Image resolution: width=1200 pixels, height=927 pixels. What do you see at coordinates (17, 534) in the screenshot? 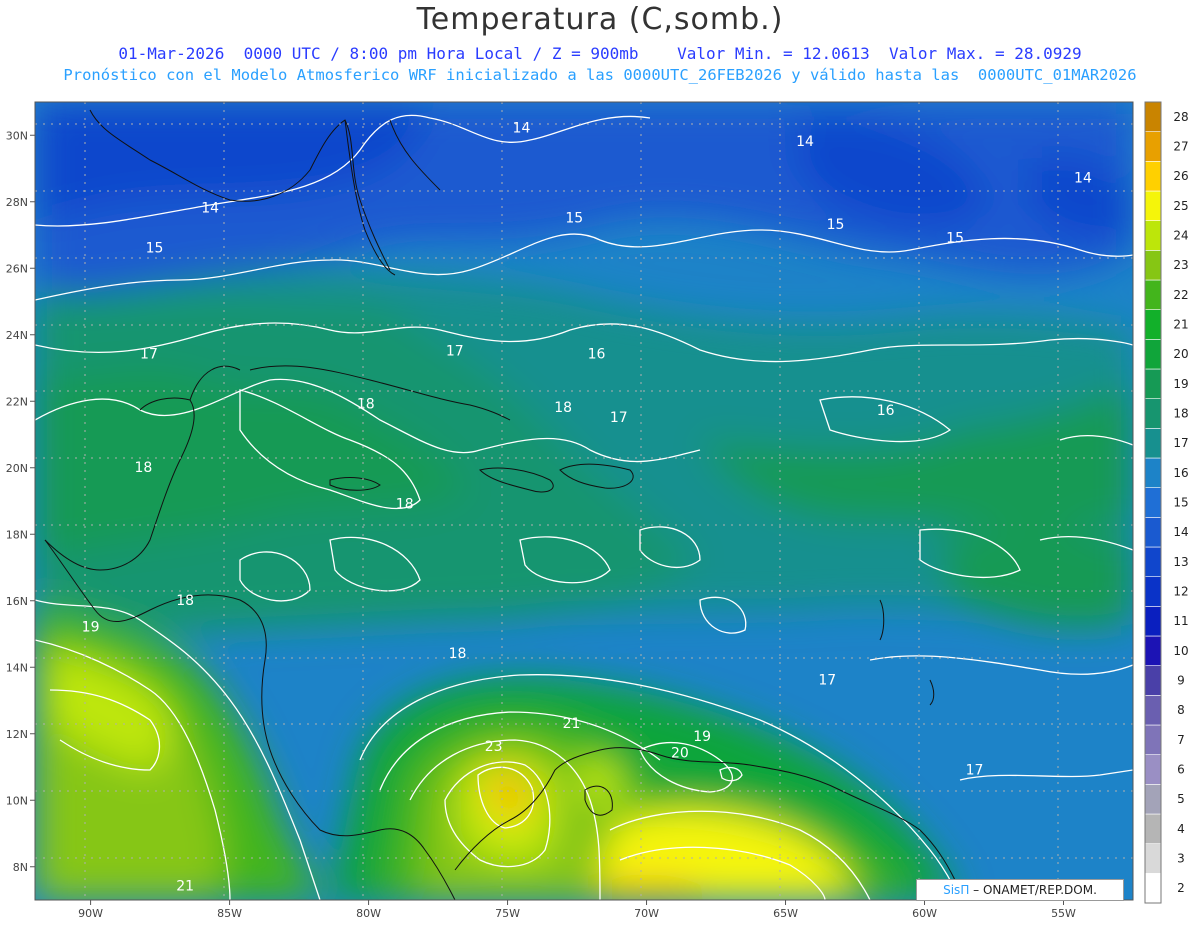
I see `y-tick-label: 18N` at bounding box center [17, 534].